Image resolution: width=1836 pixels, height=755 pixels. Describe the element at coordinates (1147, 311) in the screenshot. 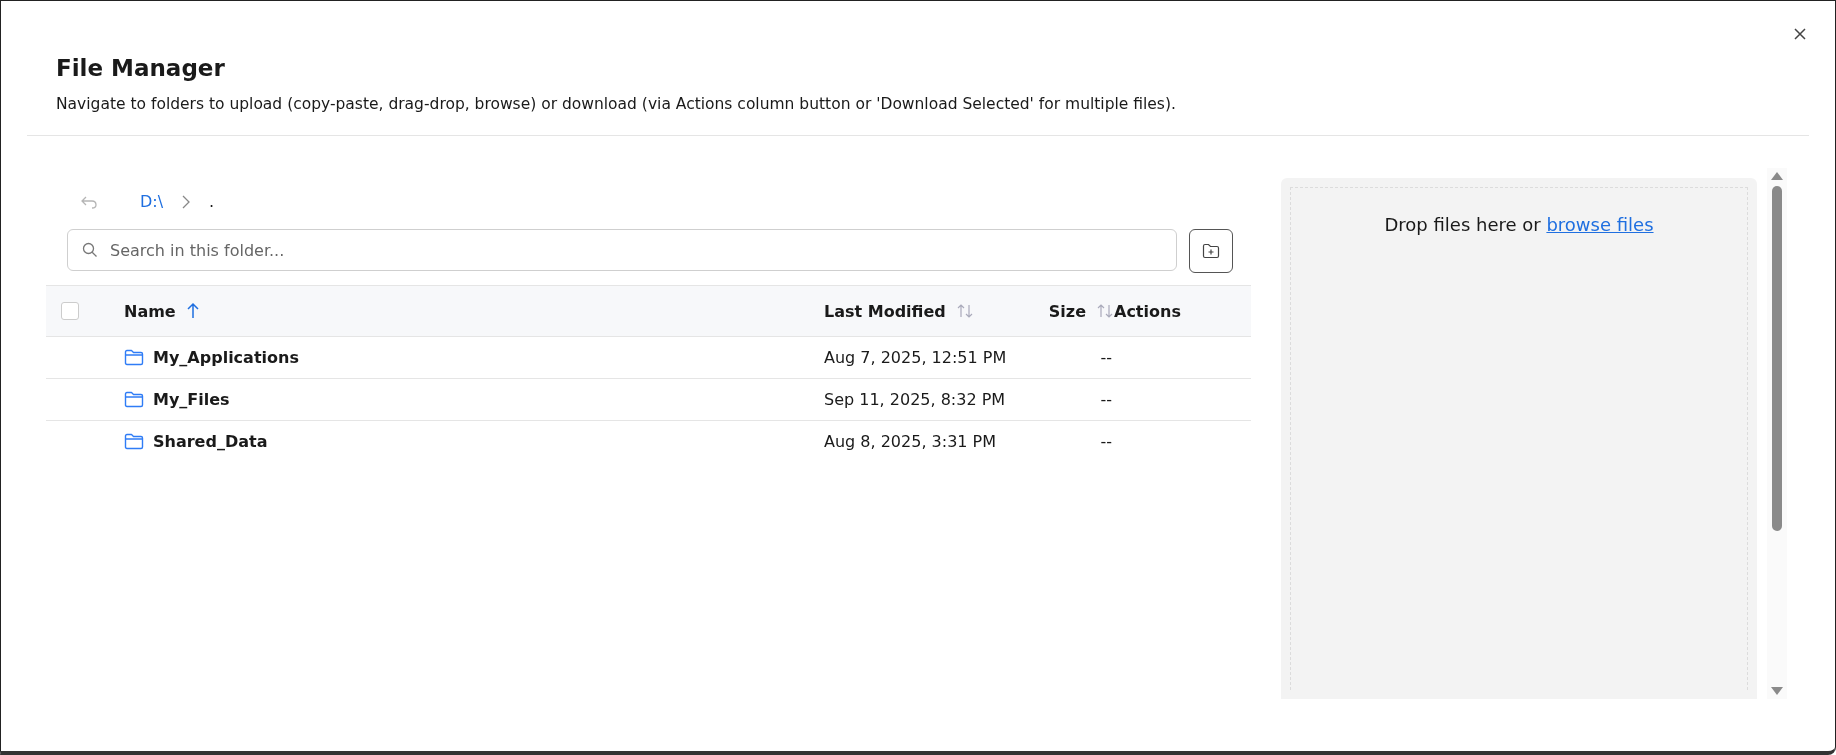

I see `column-header: Actions` at that location.